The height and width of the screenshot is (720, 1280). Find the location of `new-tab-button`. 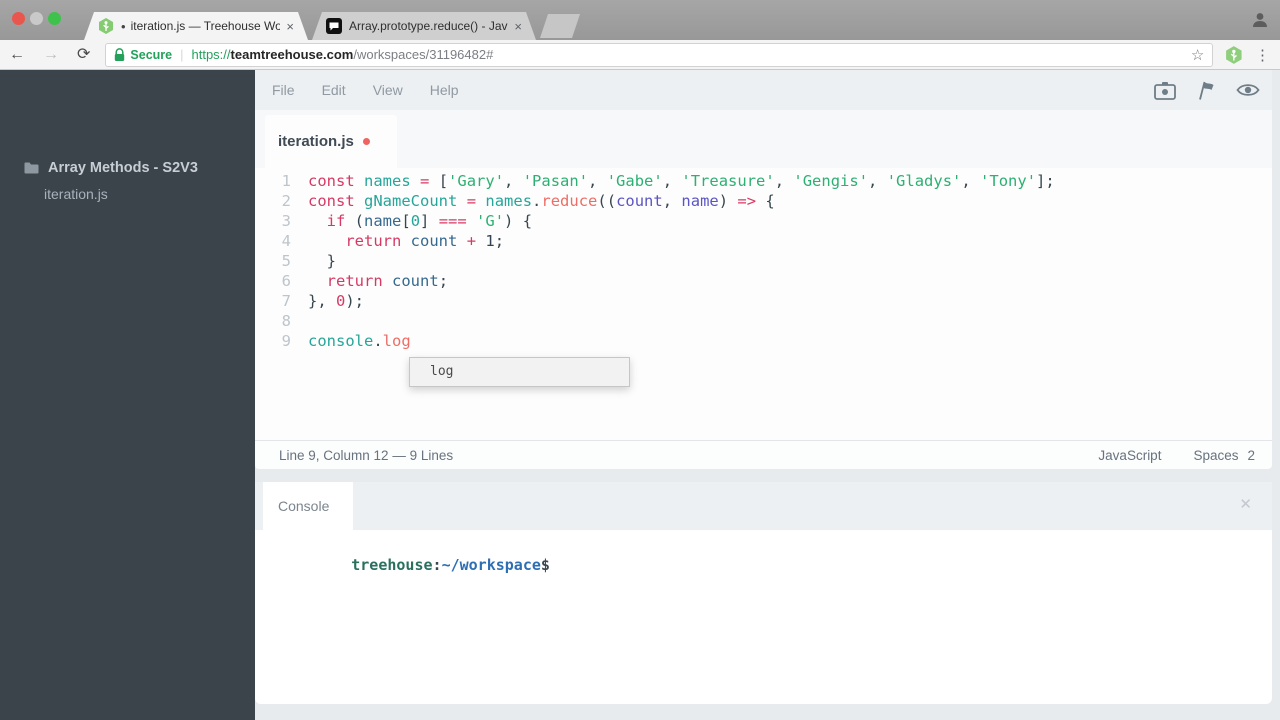

new-tab-button is located at coordinates (560, 26).